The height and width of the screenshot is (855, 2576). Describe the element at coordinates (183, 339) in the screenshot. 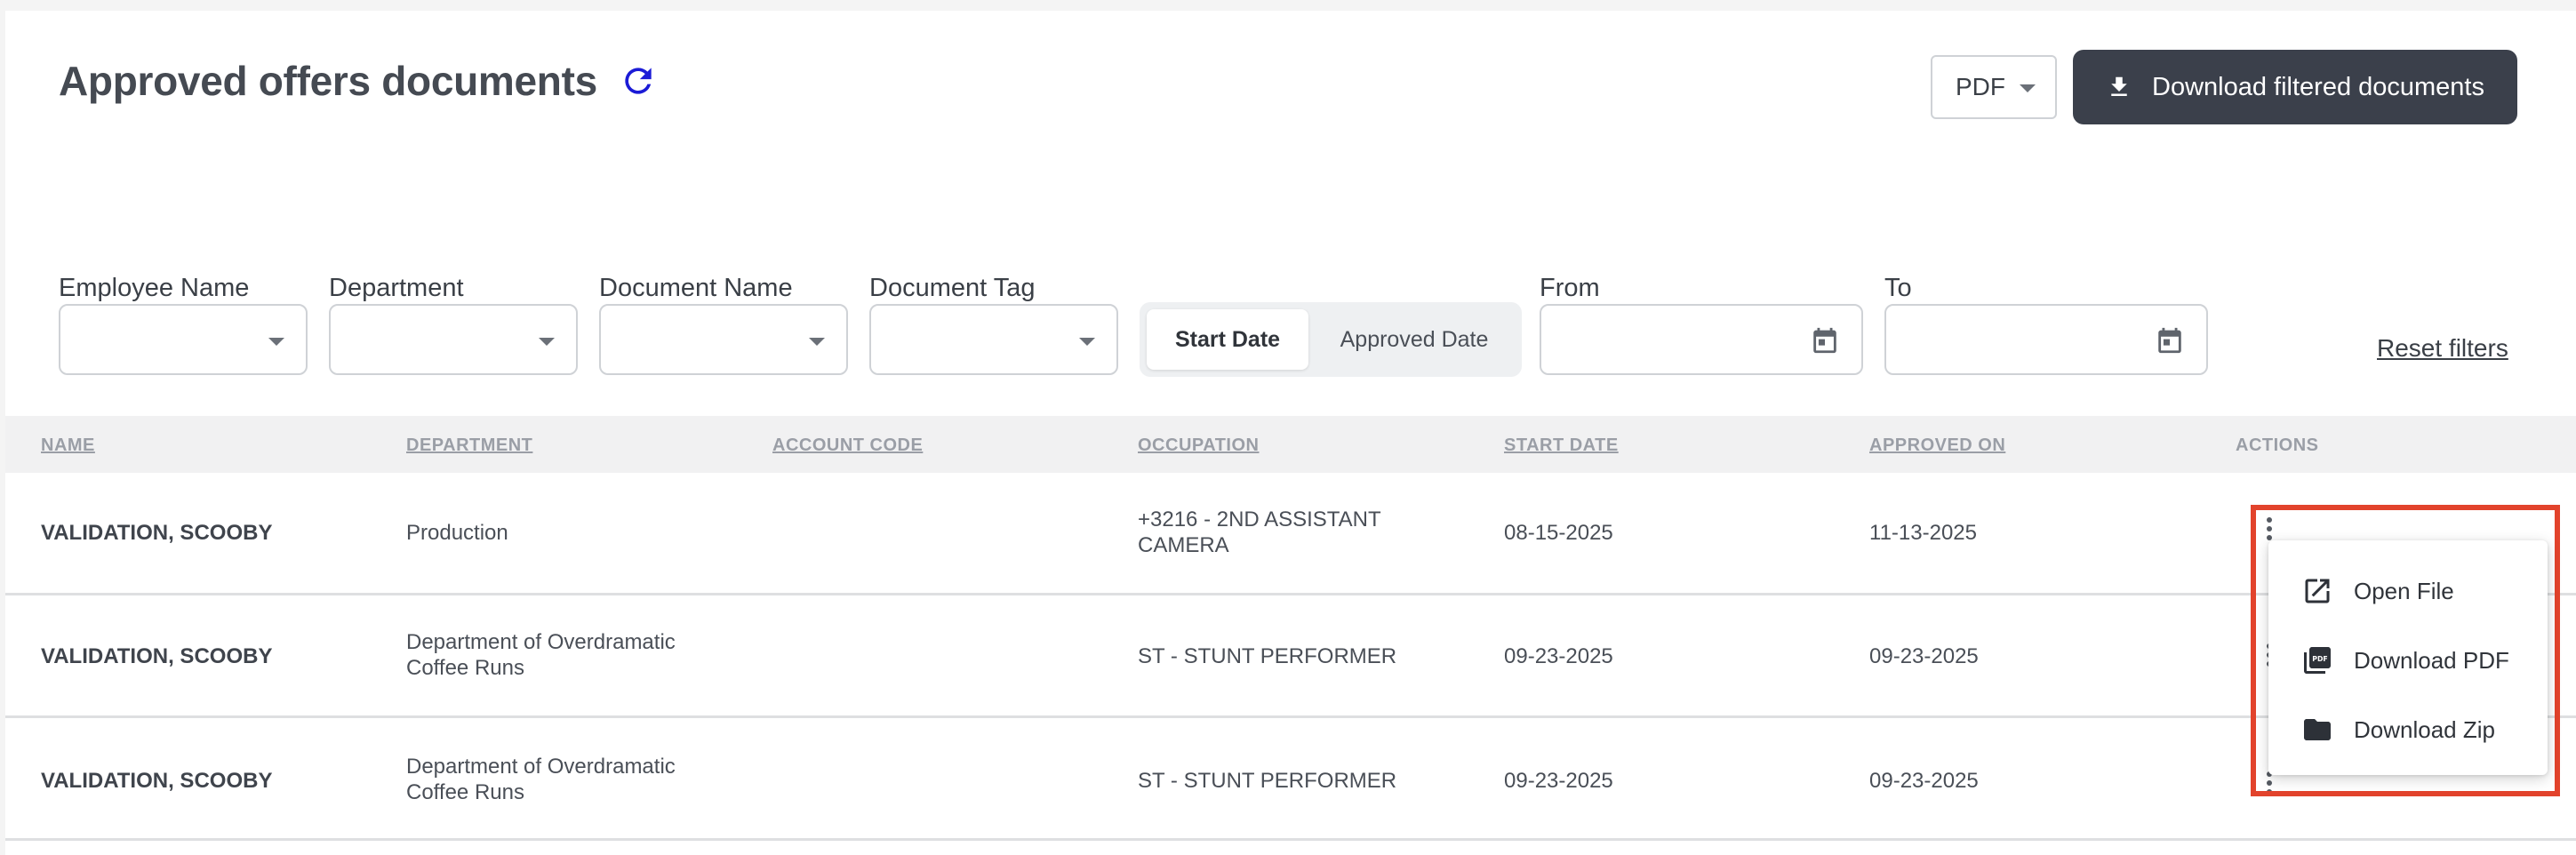

I see `employee-name-select` at that location.